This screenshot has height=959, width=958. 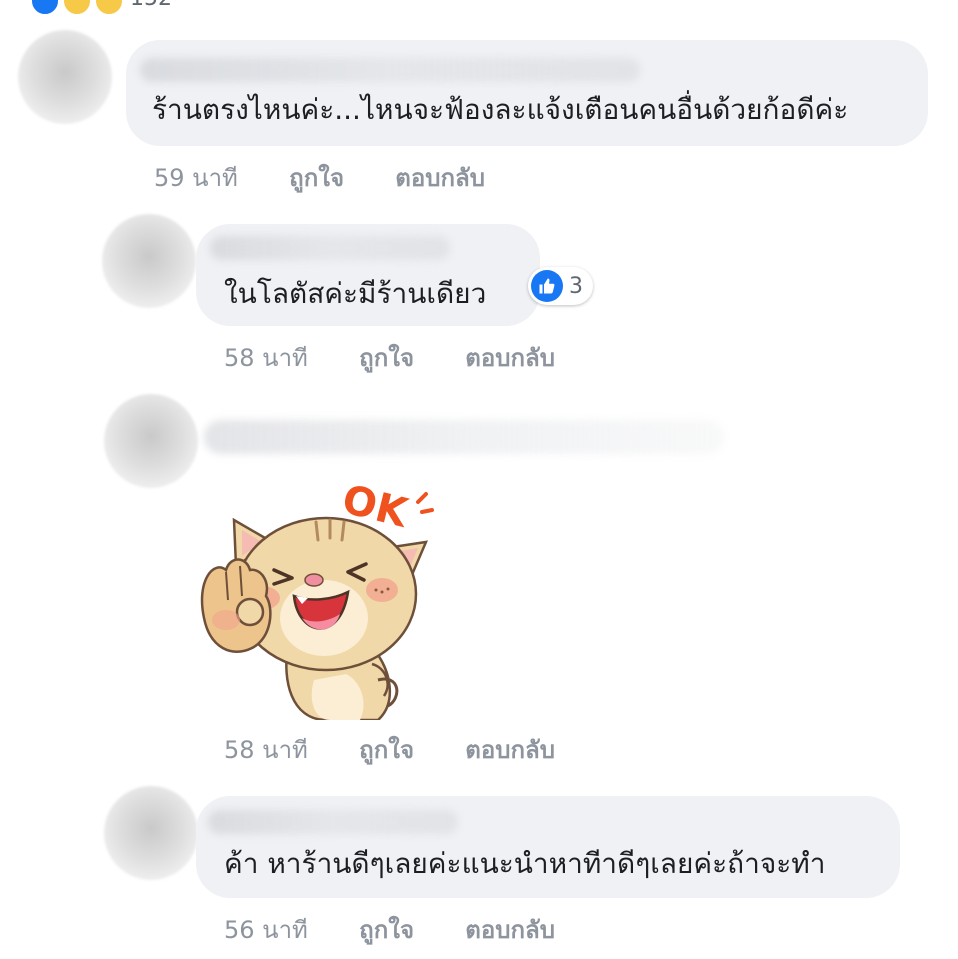 What do you see at coordinates (109, 8) in the screenshot?
I see `sad-reaction-icon` at bounding box center [109, 8].